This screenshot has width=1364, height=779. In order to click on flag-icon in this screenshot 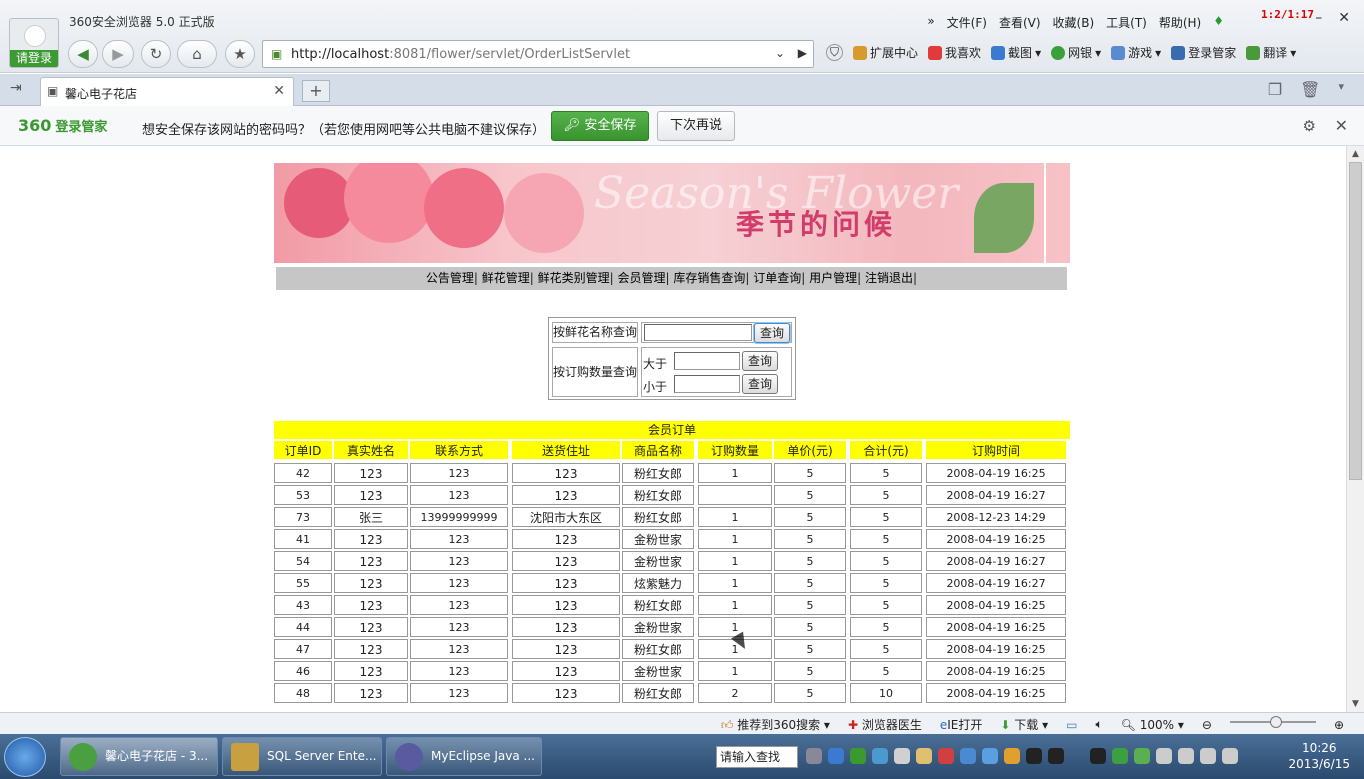, I will do `click(1208, 756)`.